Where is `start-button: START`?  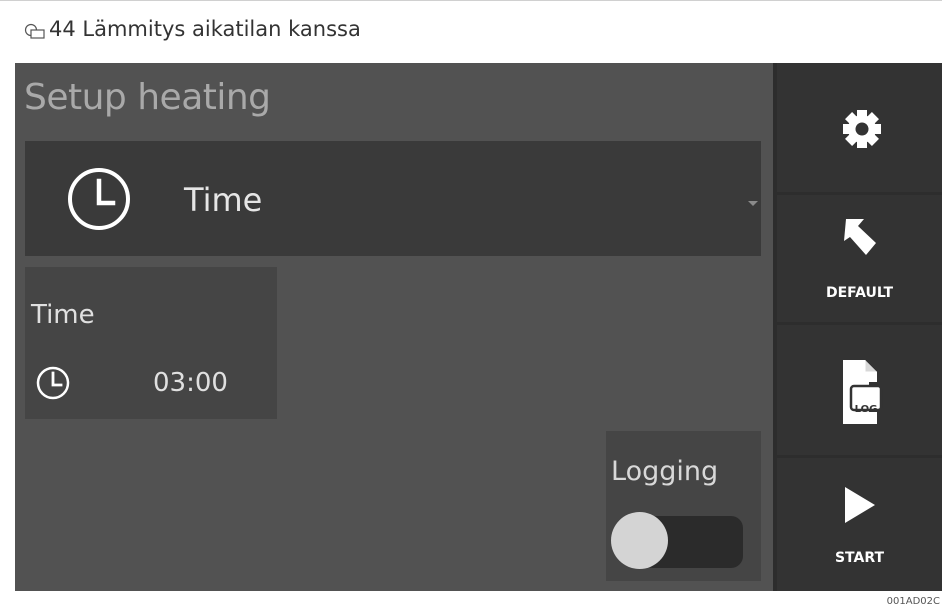
start-button: START is located at coordinates (859, 524).